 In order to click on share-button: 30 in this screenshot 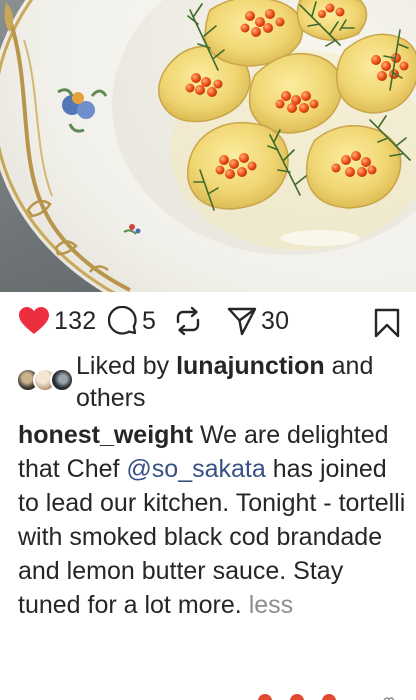, I will do `click(258, 321)`.